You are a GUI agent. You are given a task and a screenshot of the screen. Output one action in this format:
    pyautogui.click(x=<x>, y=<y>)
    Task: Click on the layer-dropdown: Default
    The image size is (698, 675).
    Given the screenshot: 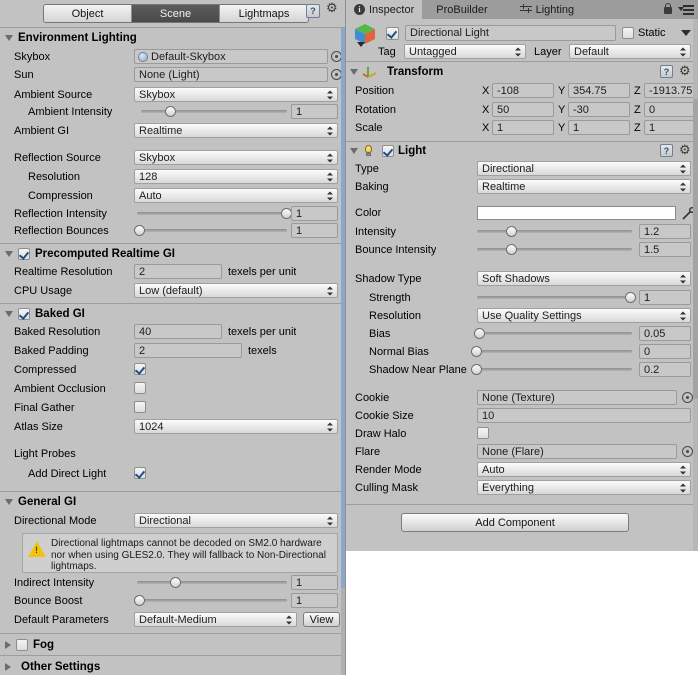 What is the action you would take?
    pyautogui.click(x=630, y=51)
    